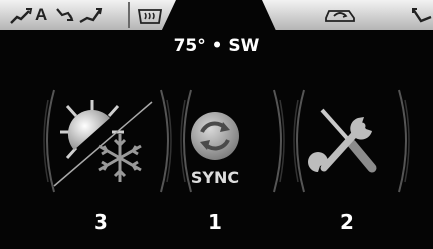  I want to click on climate-menu-button, so click(107, 144).